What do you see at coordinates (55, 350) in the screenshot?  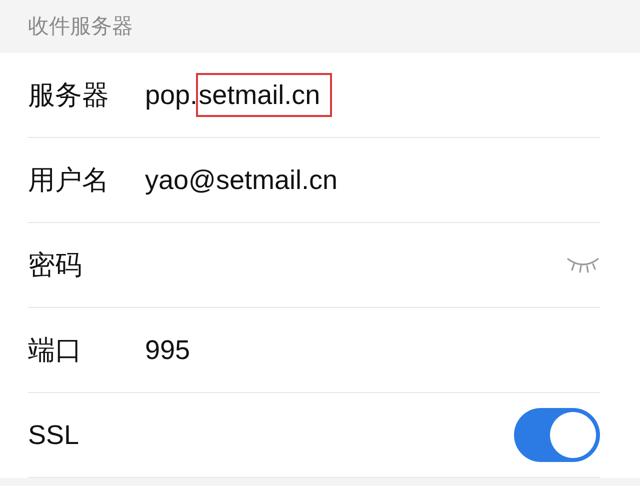 I see `field-label: 端口` at bounding box center [55, 350].